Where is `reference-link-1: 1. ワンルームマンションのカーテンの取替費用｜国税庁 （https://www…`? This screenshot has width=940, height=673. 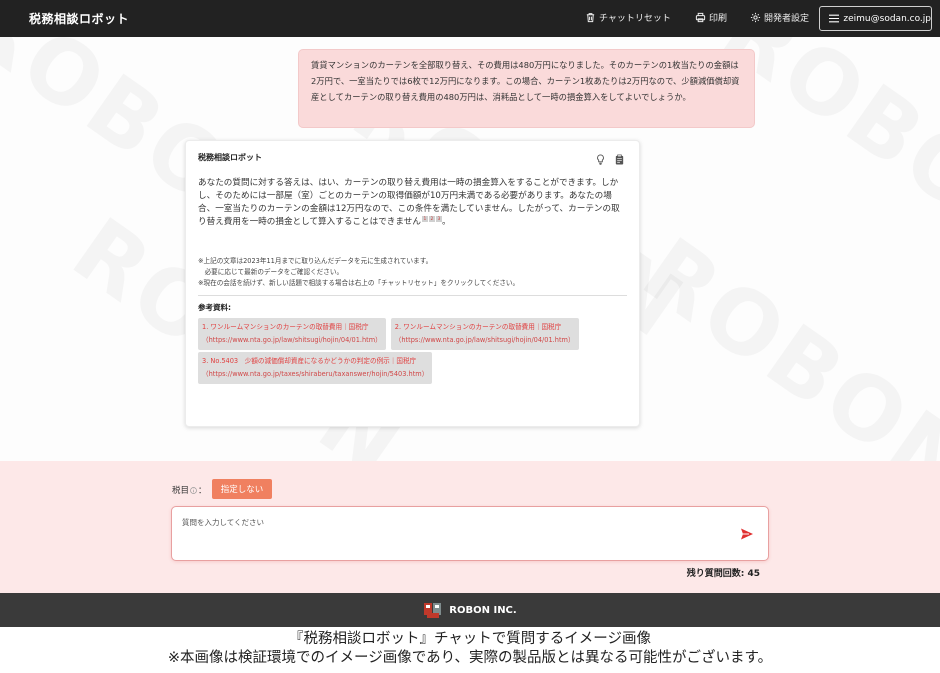 reference-link-1: 1. ワンルームマンションのカーテンの取替費用｜国税庁 （https://www… is located at coordinates (292, 334).